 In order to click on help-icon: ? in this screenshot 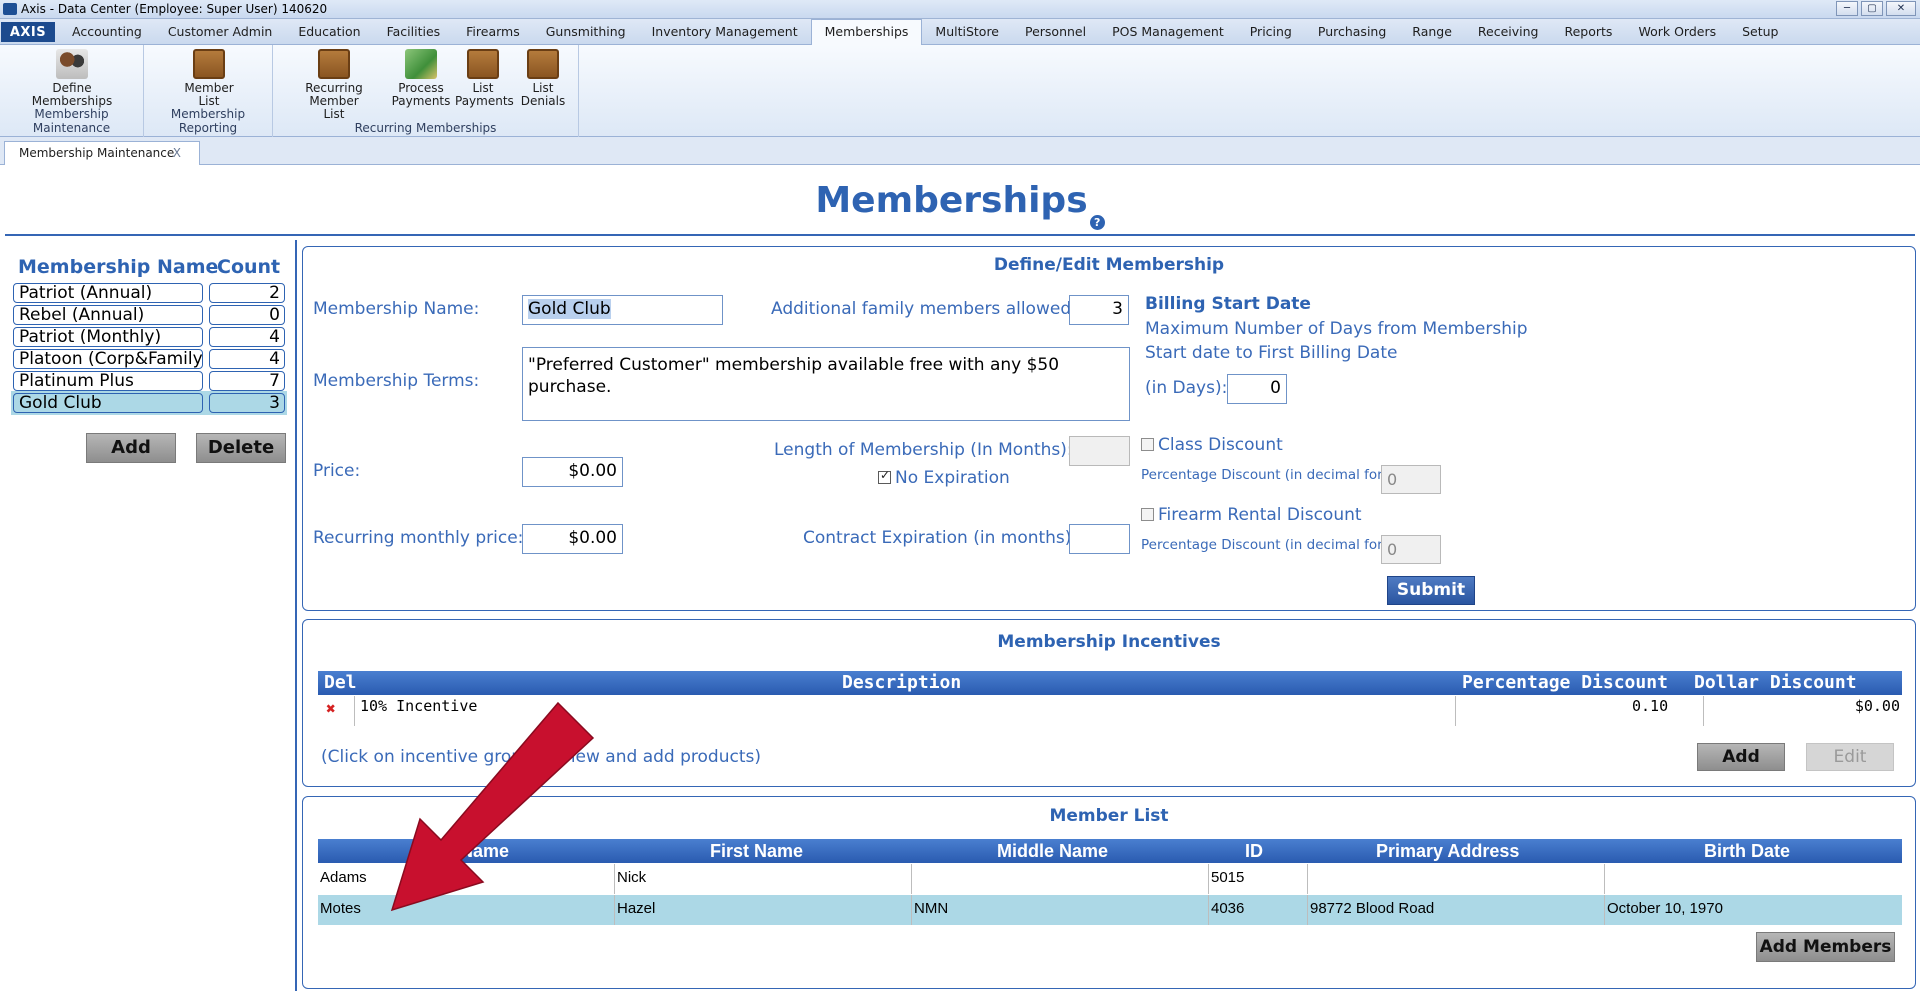, I will do `click(1097, 222)`.